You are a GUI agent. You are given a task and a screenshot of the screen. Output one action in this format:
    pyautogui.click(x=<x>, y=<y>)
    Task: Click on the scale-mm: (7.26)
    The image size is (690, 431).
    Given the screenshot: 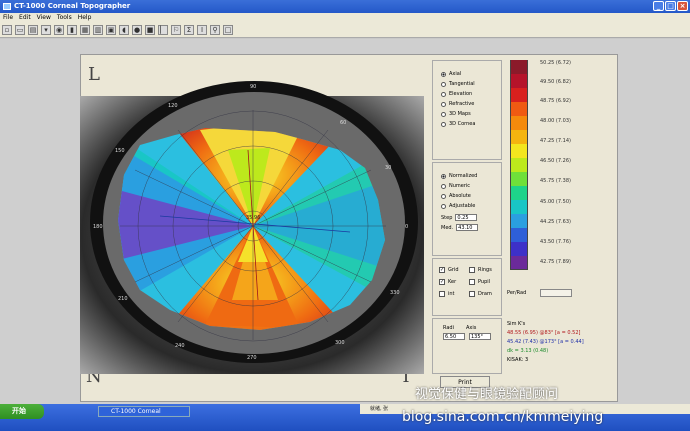 What is the action you would take?
    pyautogui.click(x=563, y=161)
    